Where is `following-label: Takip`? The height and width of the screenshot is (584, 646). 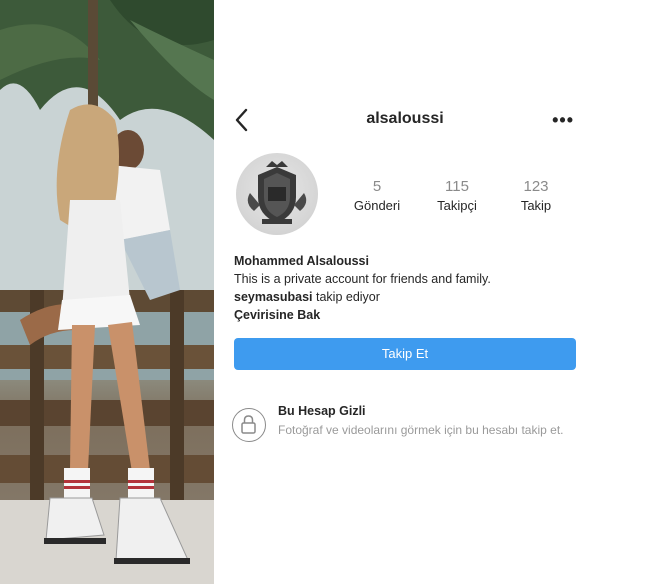 following-label: Takip is located at coordinates (536, 205).